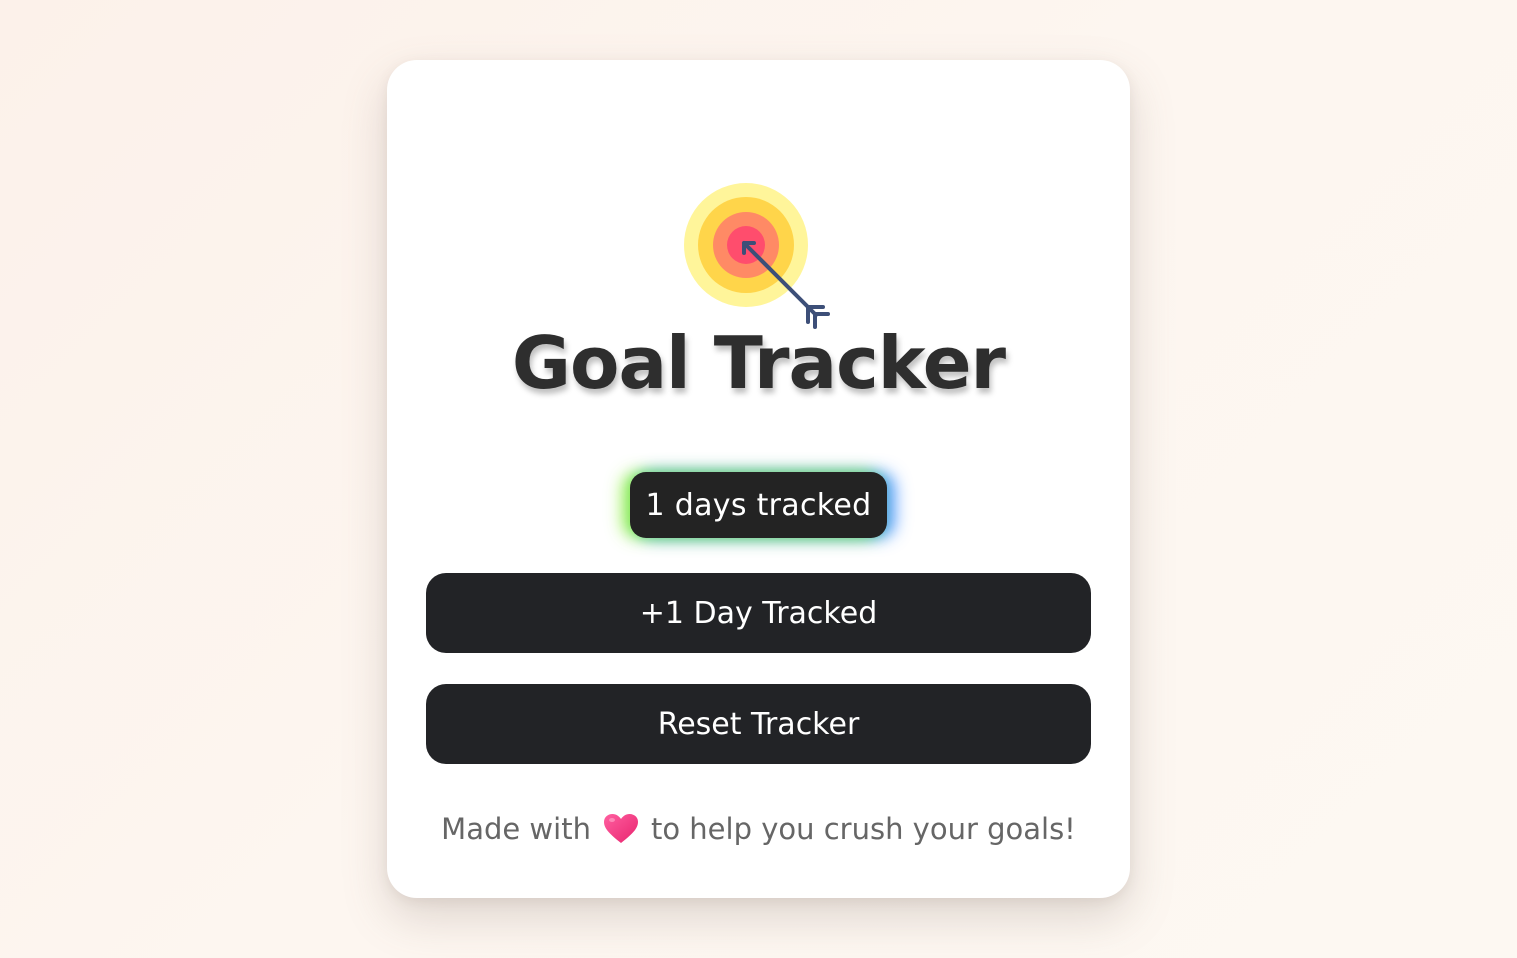 This screenshot has height=958, width=1517. I want to click on heart-icon, so click(620, 828).